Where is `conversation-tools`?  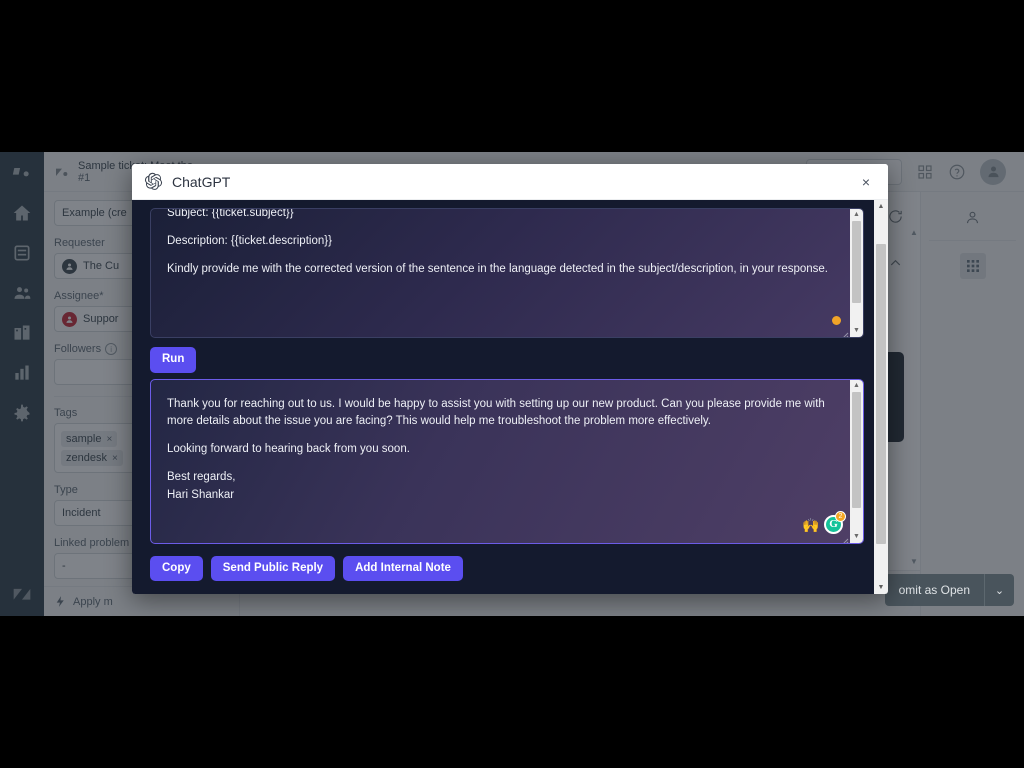 conversation-tools is located at coordinates (895, 240).